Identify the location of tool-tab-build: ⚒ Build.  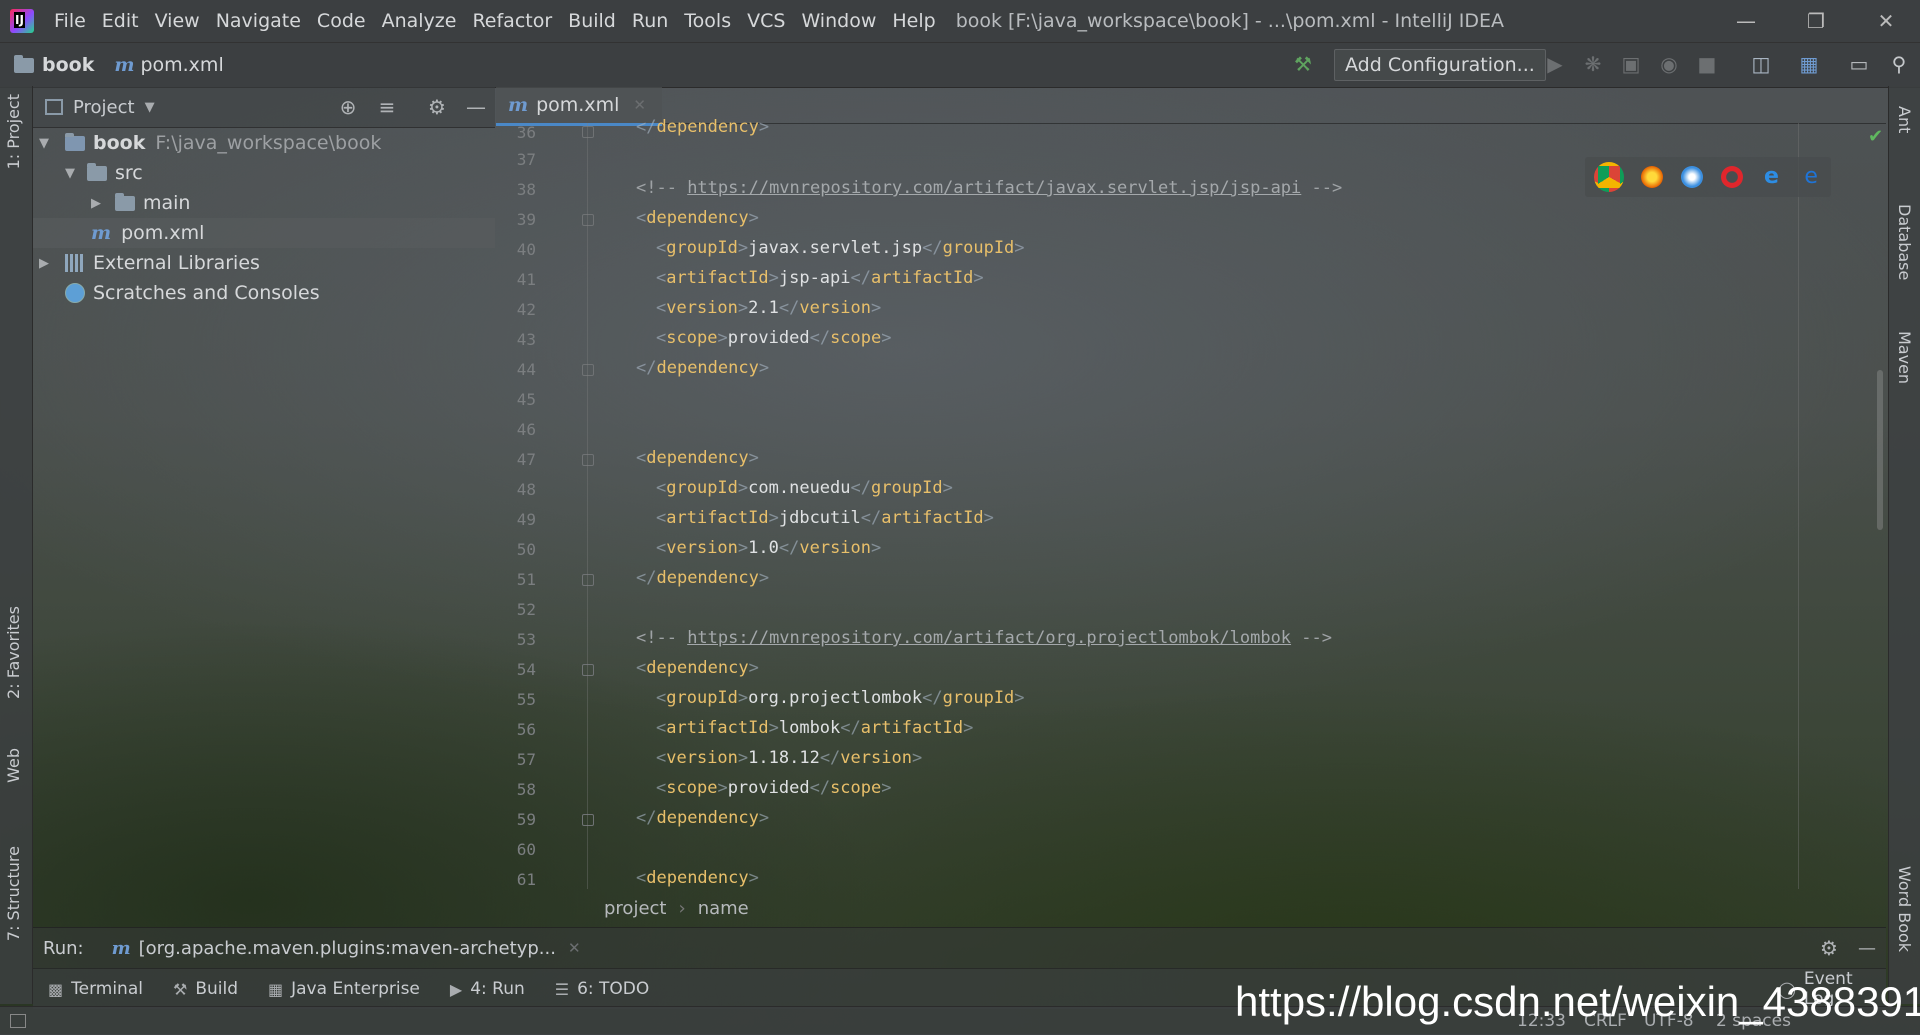
(205, 989).